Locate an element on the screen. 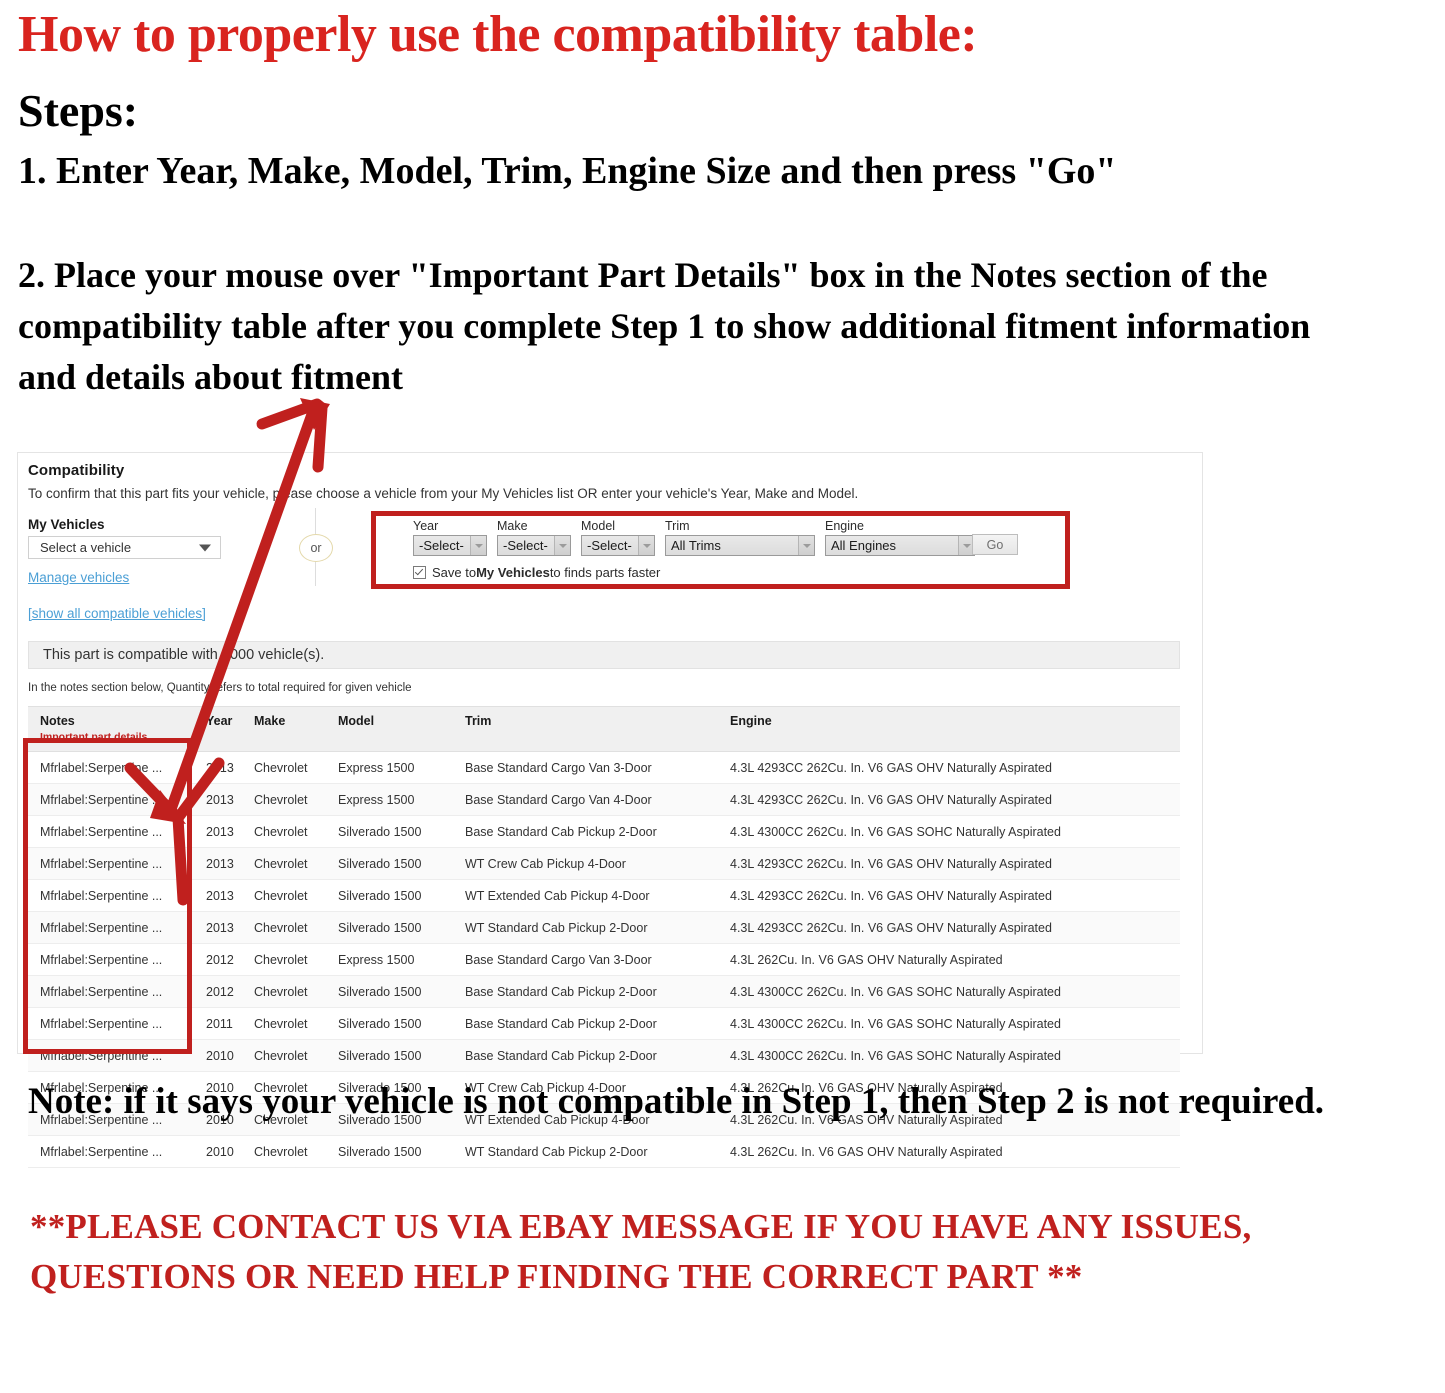 The width and height of the screenshot is (1445, 1393). select-trim: All Trims is located at coordinates (740, 545).